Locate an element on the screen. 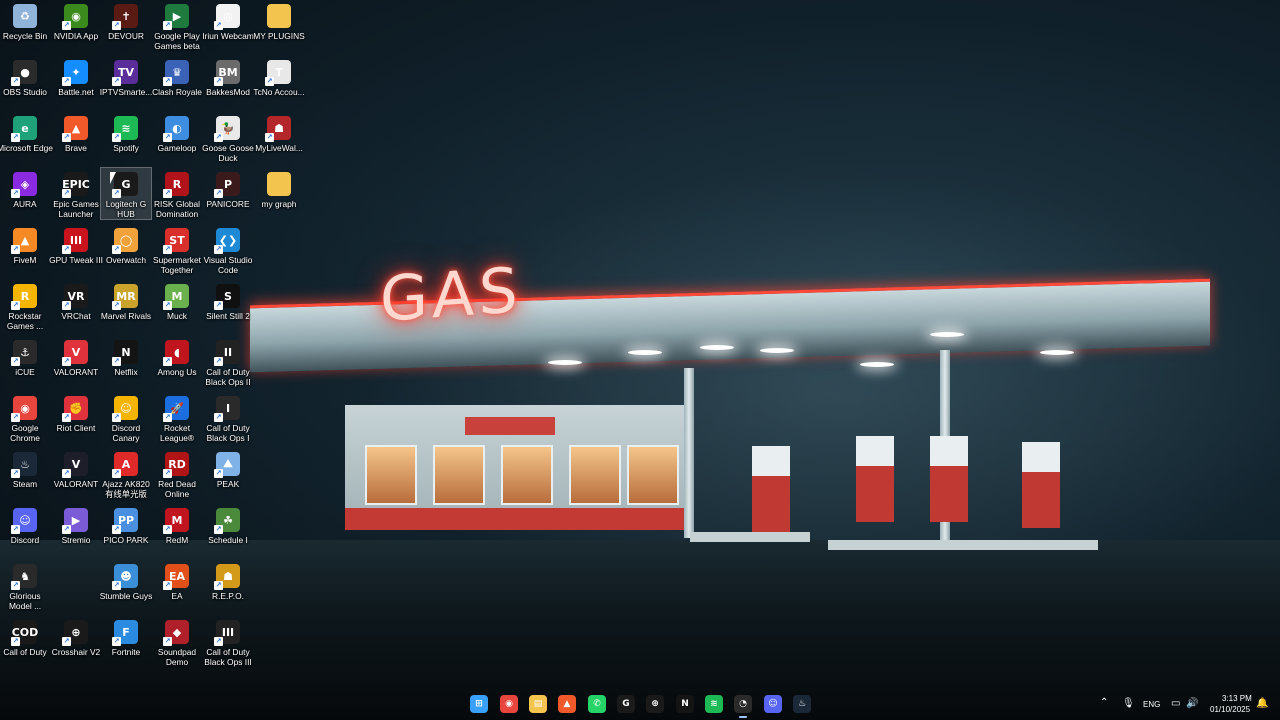 The image size is (1280, 720). start-button: ⊞ is located at coordinates (479, 704).